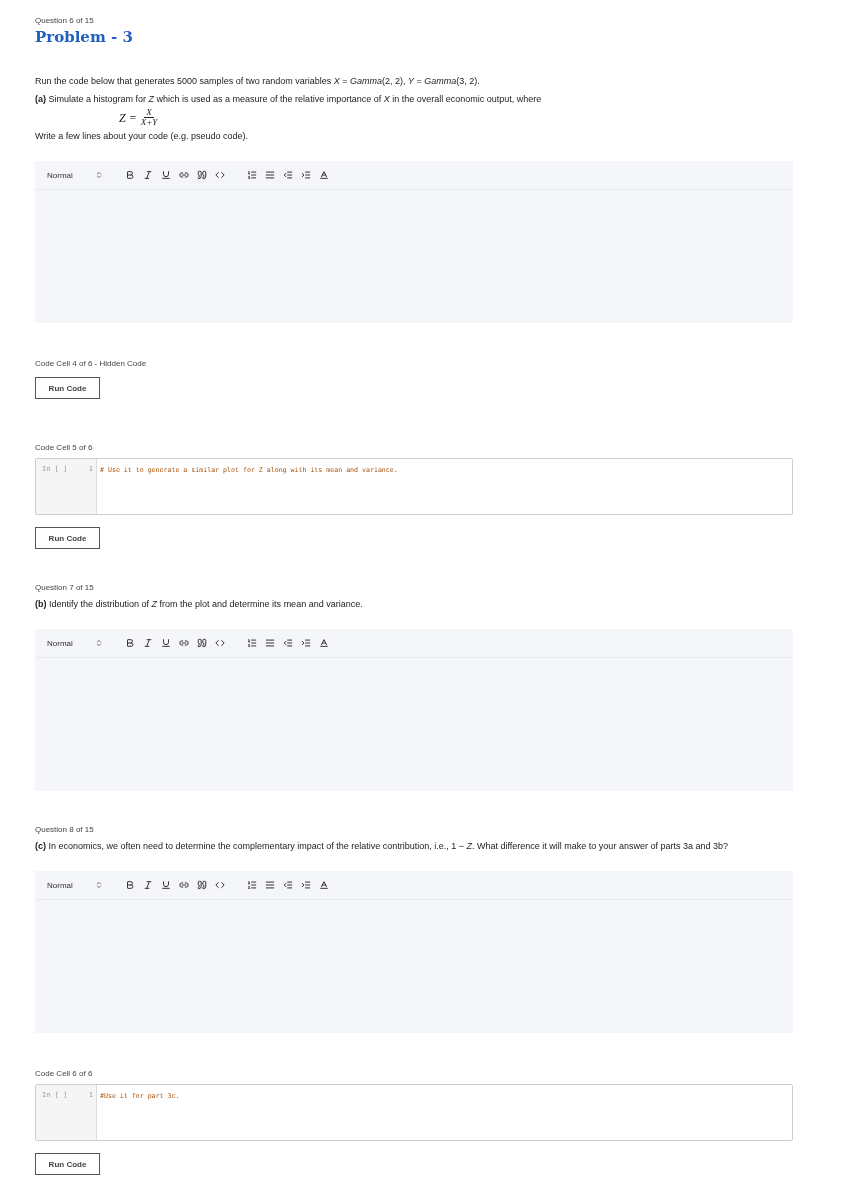 Image resolution: width=854 pixels, height=1192 pixels. Describe the element at coordinates (382, 846) in the screenshot. I see `question-text: (c) In economics, we often need to determine the complementary impact of the relative contribution, i.e., 1 − Z. What difference it will make to your answer of parts 3a and 3b?` at that location.